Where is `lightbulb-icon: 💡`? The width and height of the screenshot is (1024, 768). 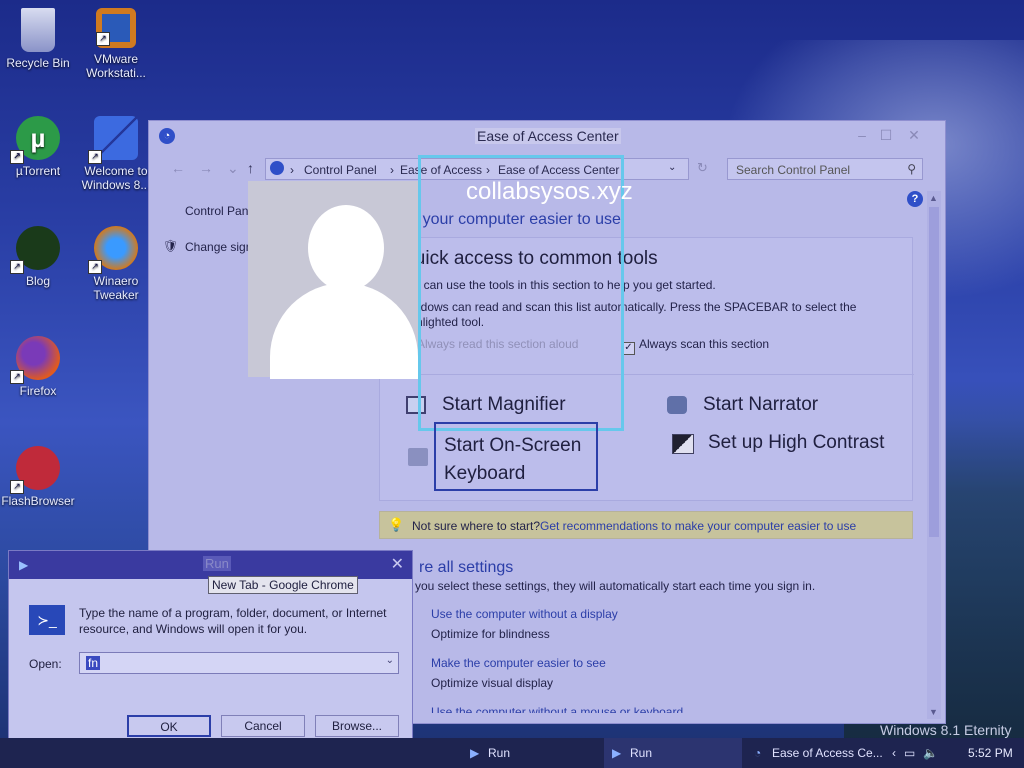 lightbulb-icon: 💡 is located at coordinates (396, 524).